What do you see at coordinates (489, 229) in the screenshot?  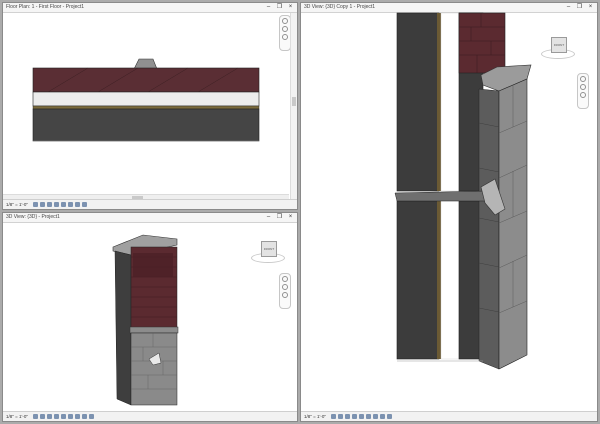 I see `stone-side-face` at bounding box center [489, 229].